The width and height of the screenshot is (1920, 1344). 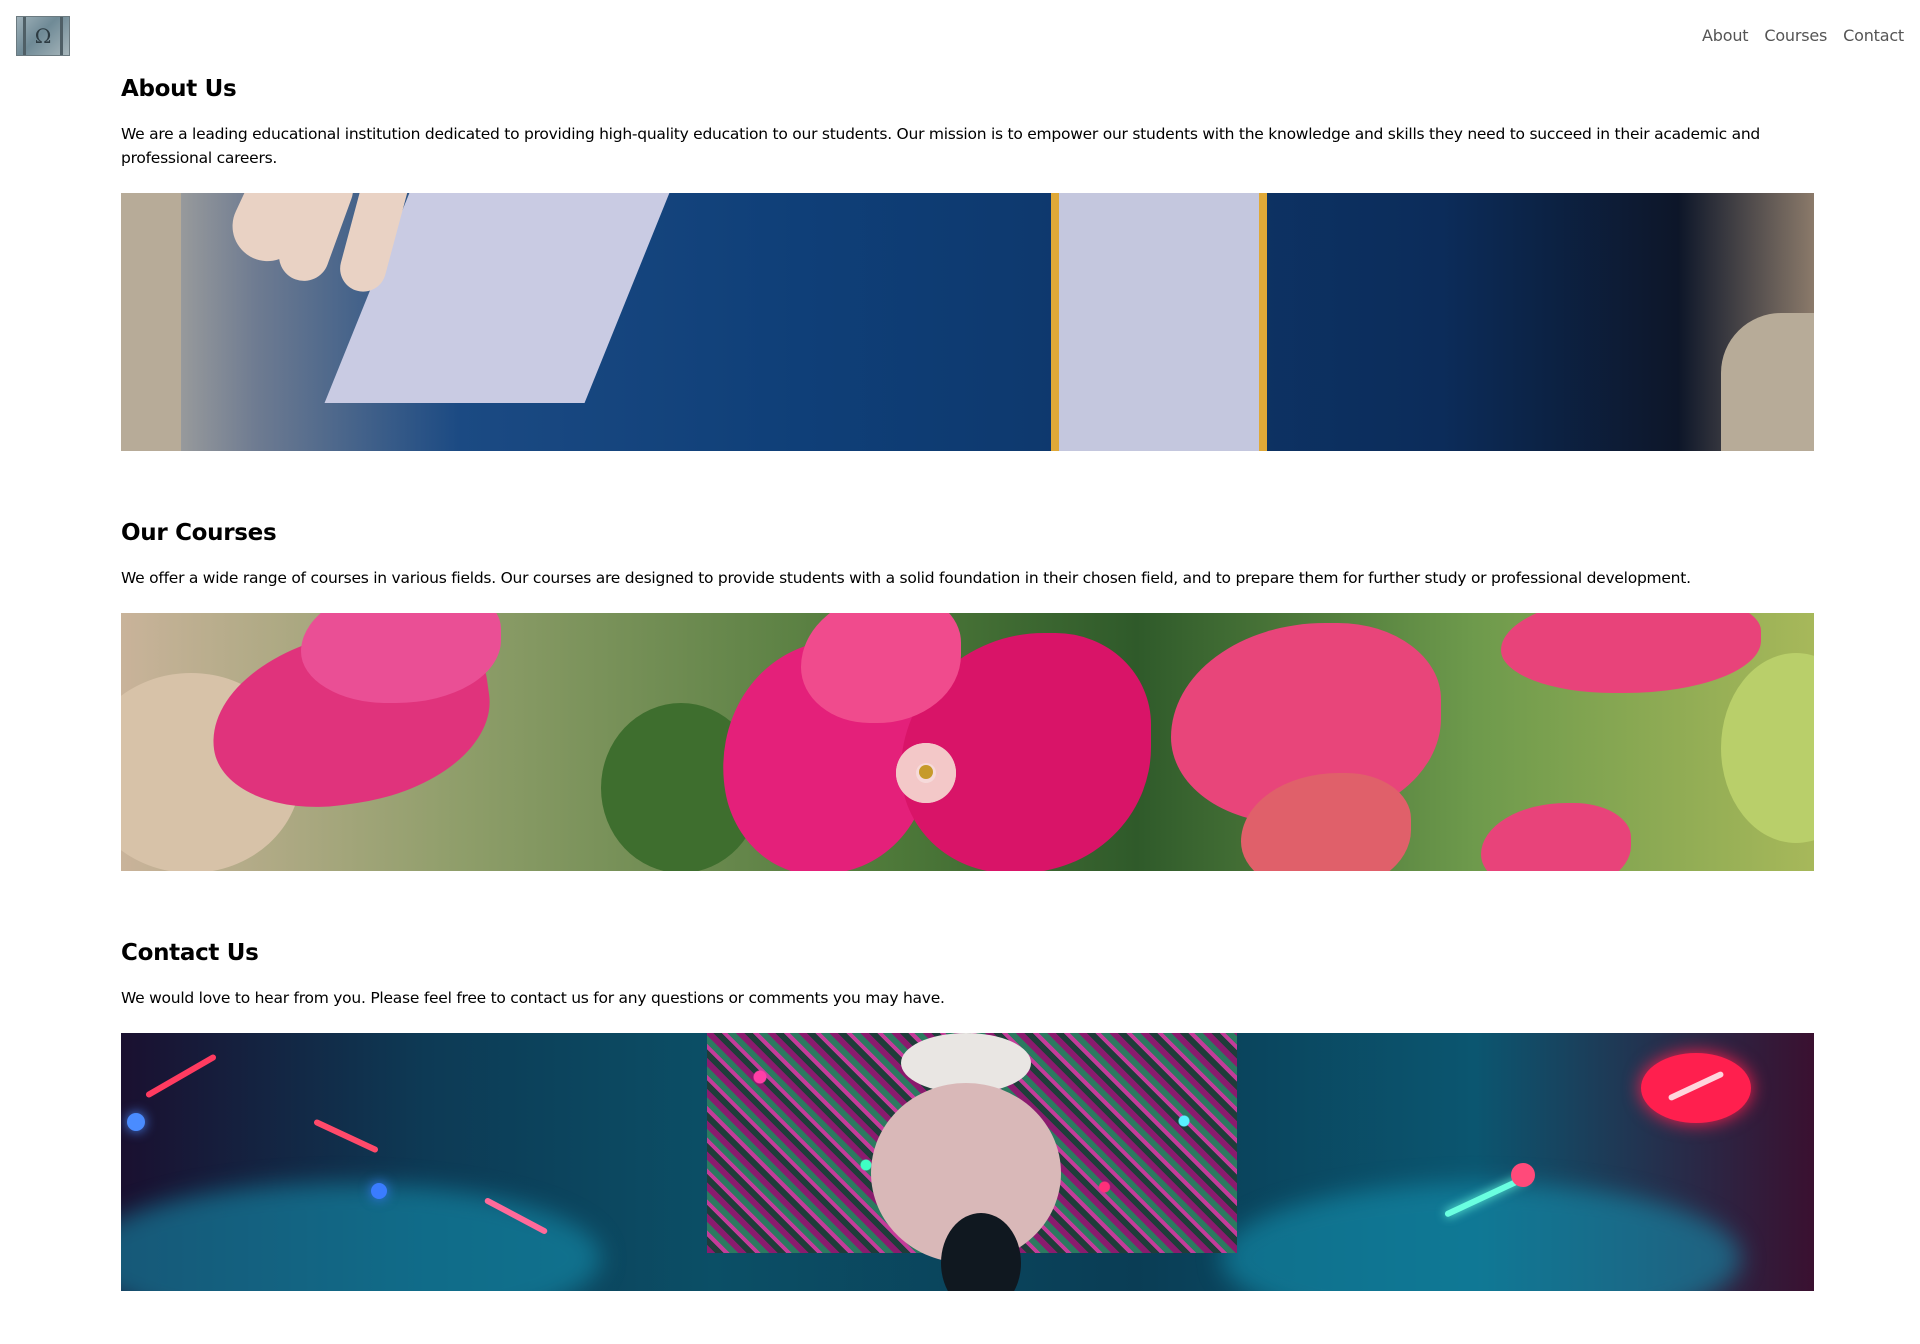 I want to click on site-header: Ω About Courses Contact, so click(x=960, y=36).